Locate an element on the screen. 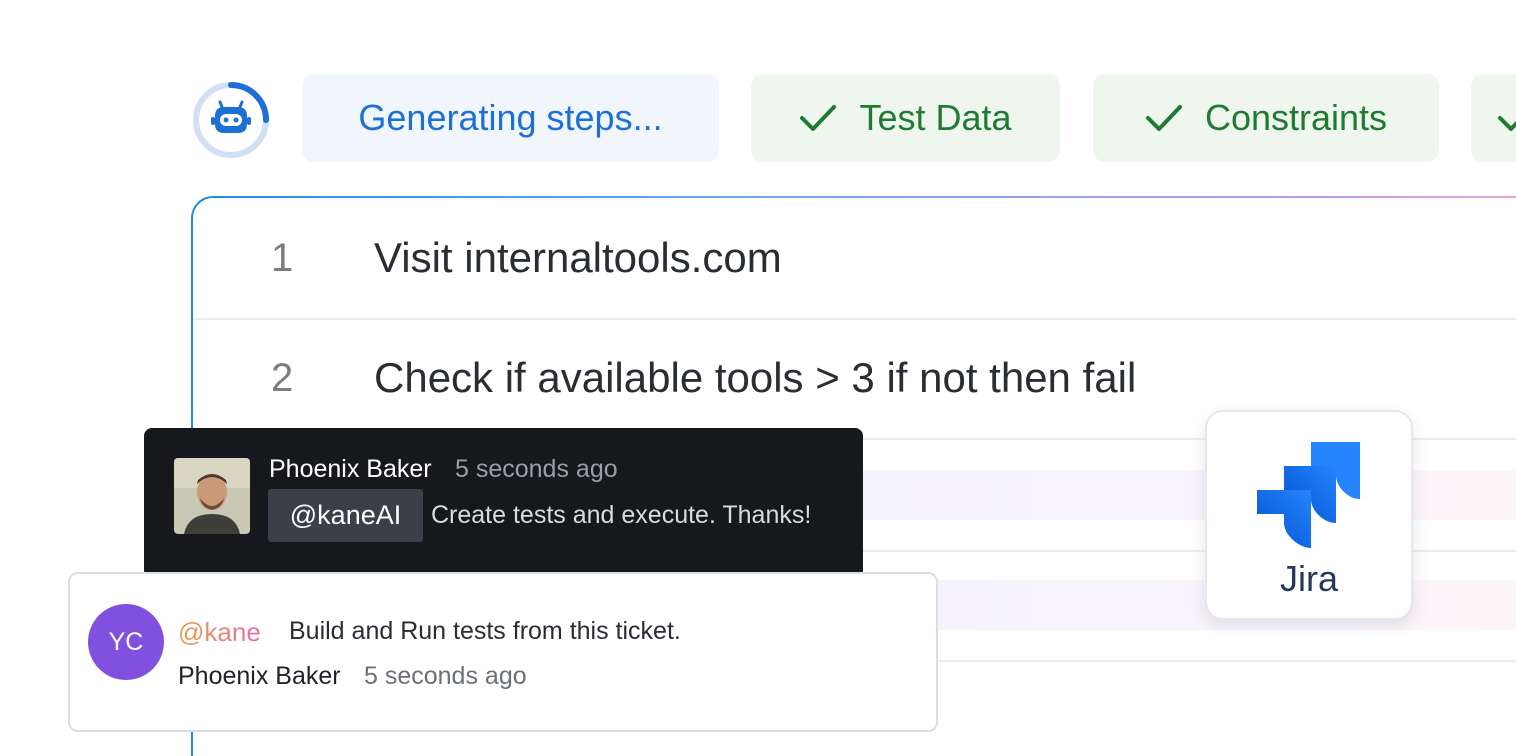 The height and width of the screenshot is (756, 1516). test-data-status: Test Data is located at coordinates (905, 118).